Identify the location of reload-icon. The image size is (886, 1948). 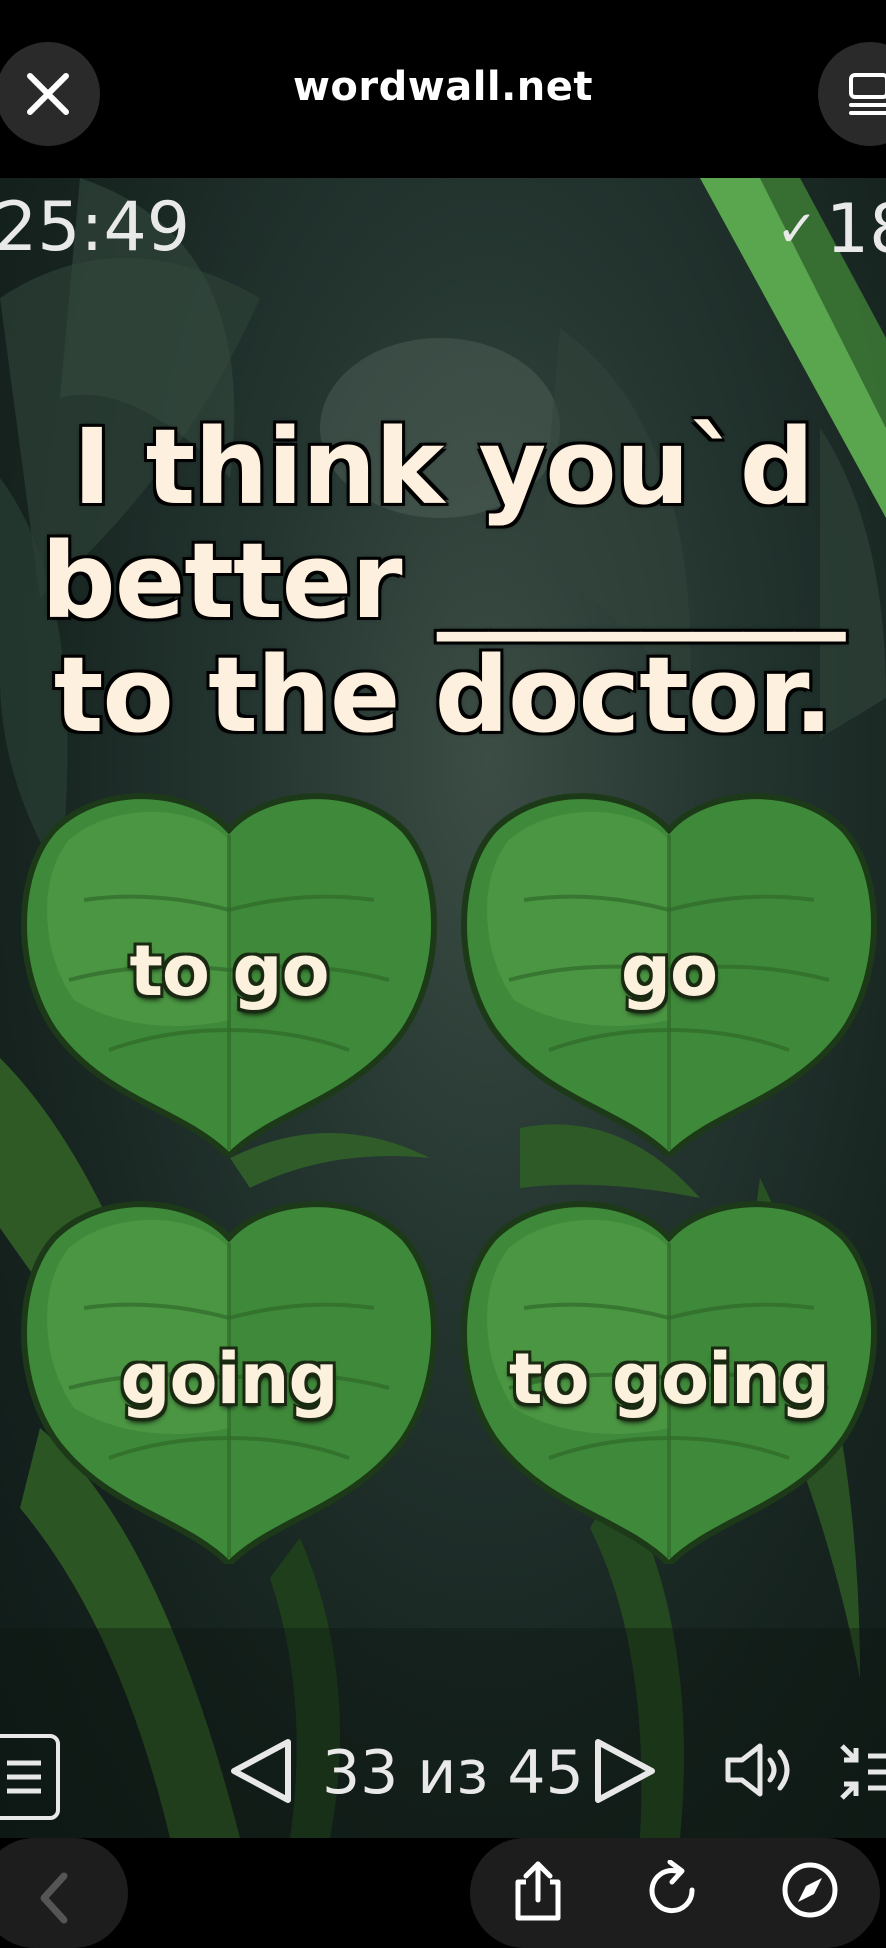
(672, 1886).